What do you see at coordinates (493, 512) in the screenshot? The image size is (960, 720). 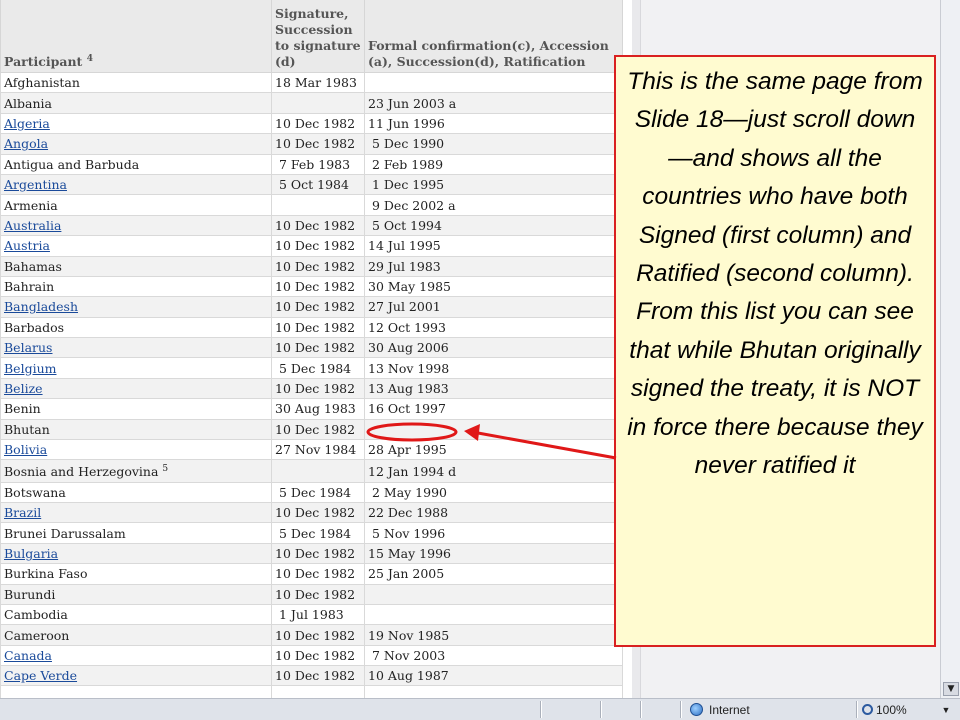 I see `ratification-cell: 22 Dec 1988` at bounding box center [493, 512].